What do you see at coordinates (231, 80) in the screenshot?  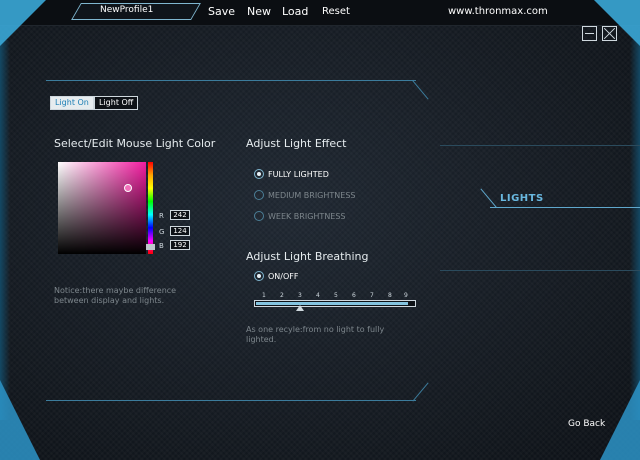 I see `divider-top` at bounding box center [231, 80].